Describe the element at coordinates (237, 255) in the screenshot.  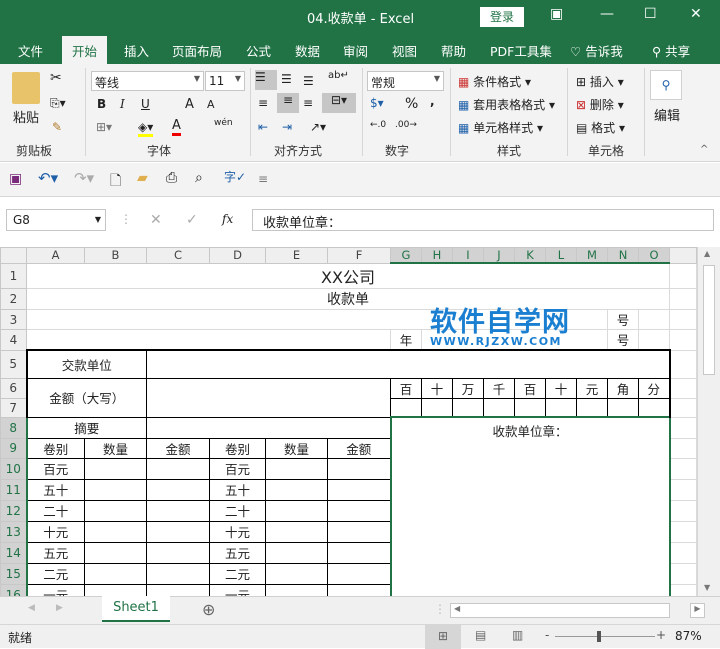
I see `column-header: D` at that location.